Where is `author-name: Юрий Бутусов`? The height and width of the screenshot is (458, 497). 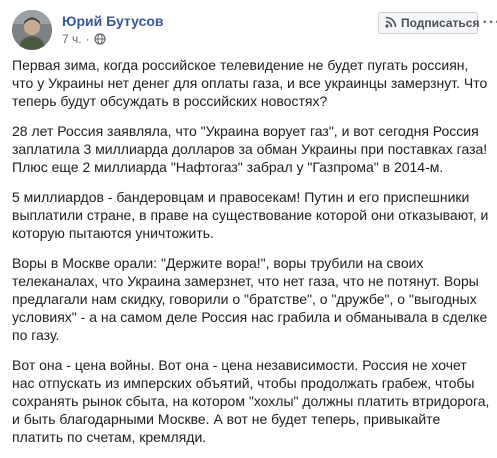 author-name: Юрий Бутусов is located at coordinates (113, 21).